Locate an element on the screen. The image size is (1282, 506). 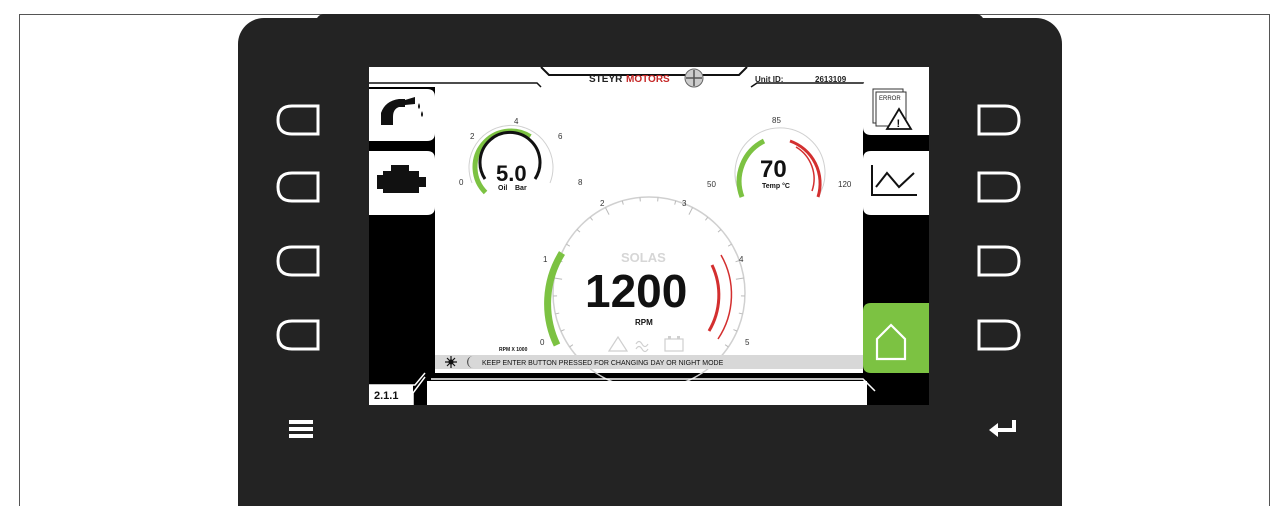
tab-error: ERROR ! is located at coordinates (896, 107).